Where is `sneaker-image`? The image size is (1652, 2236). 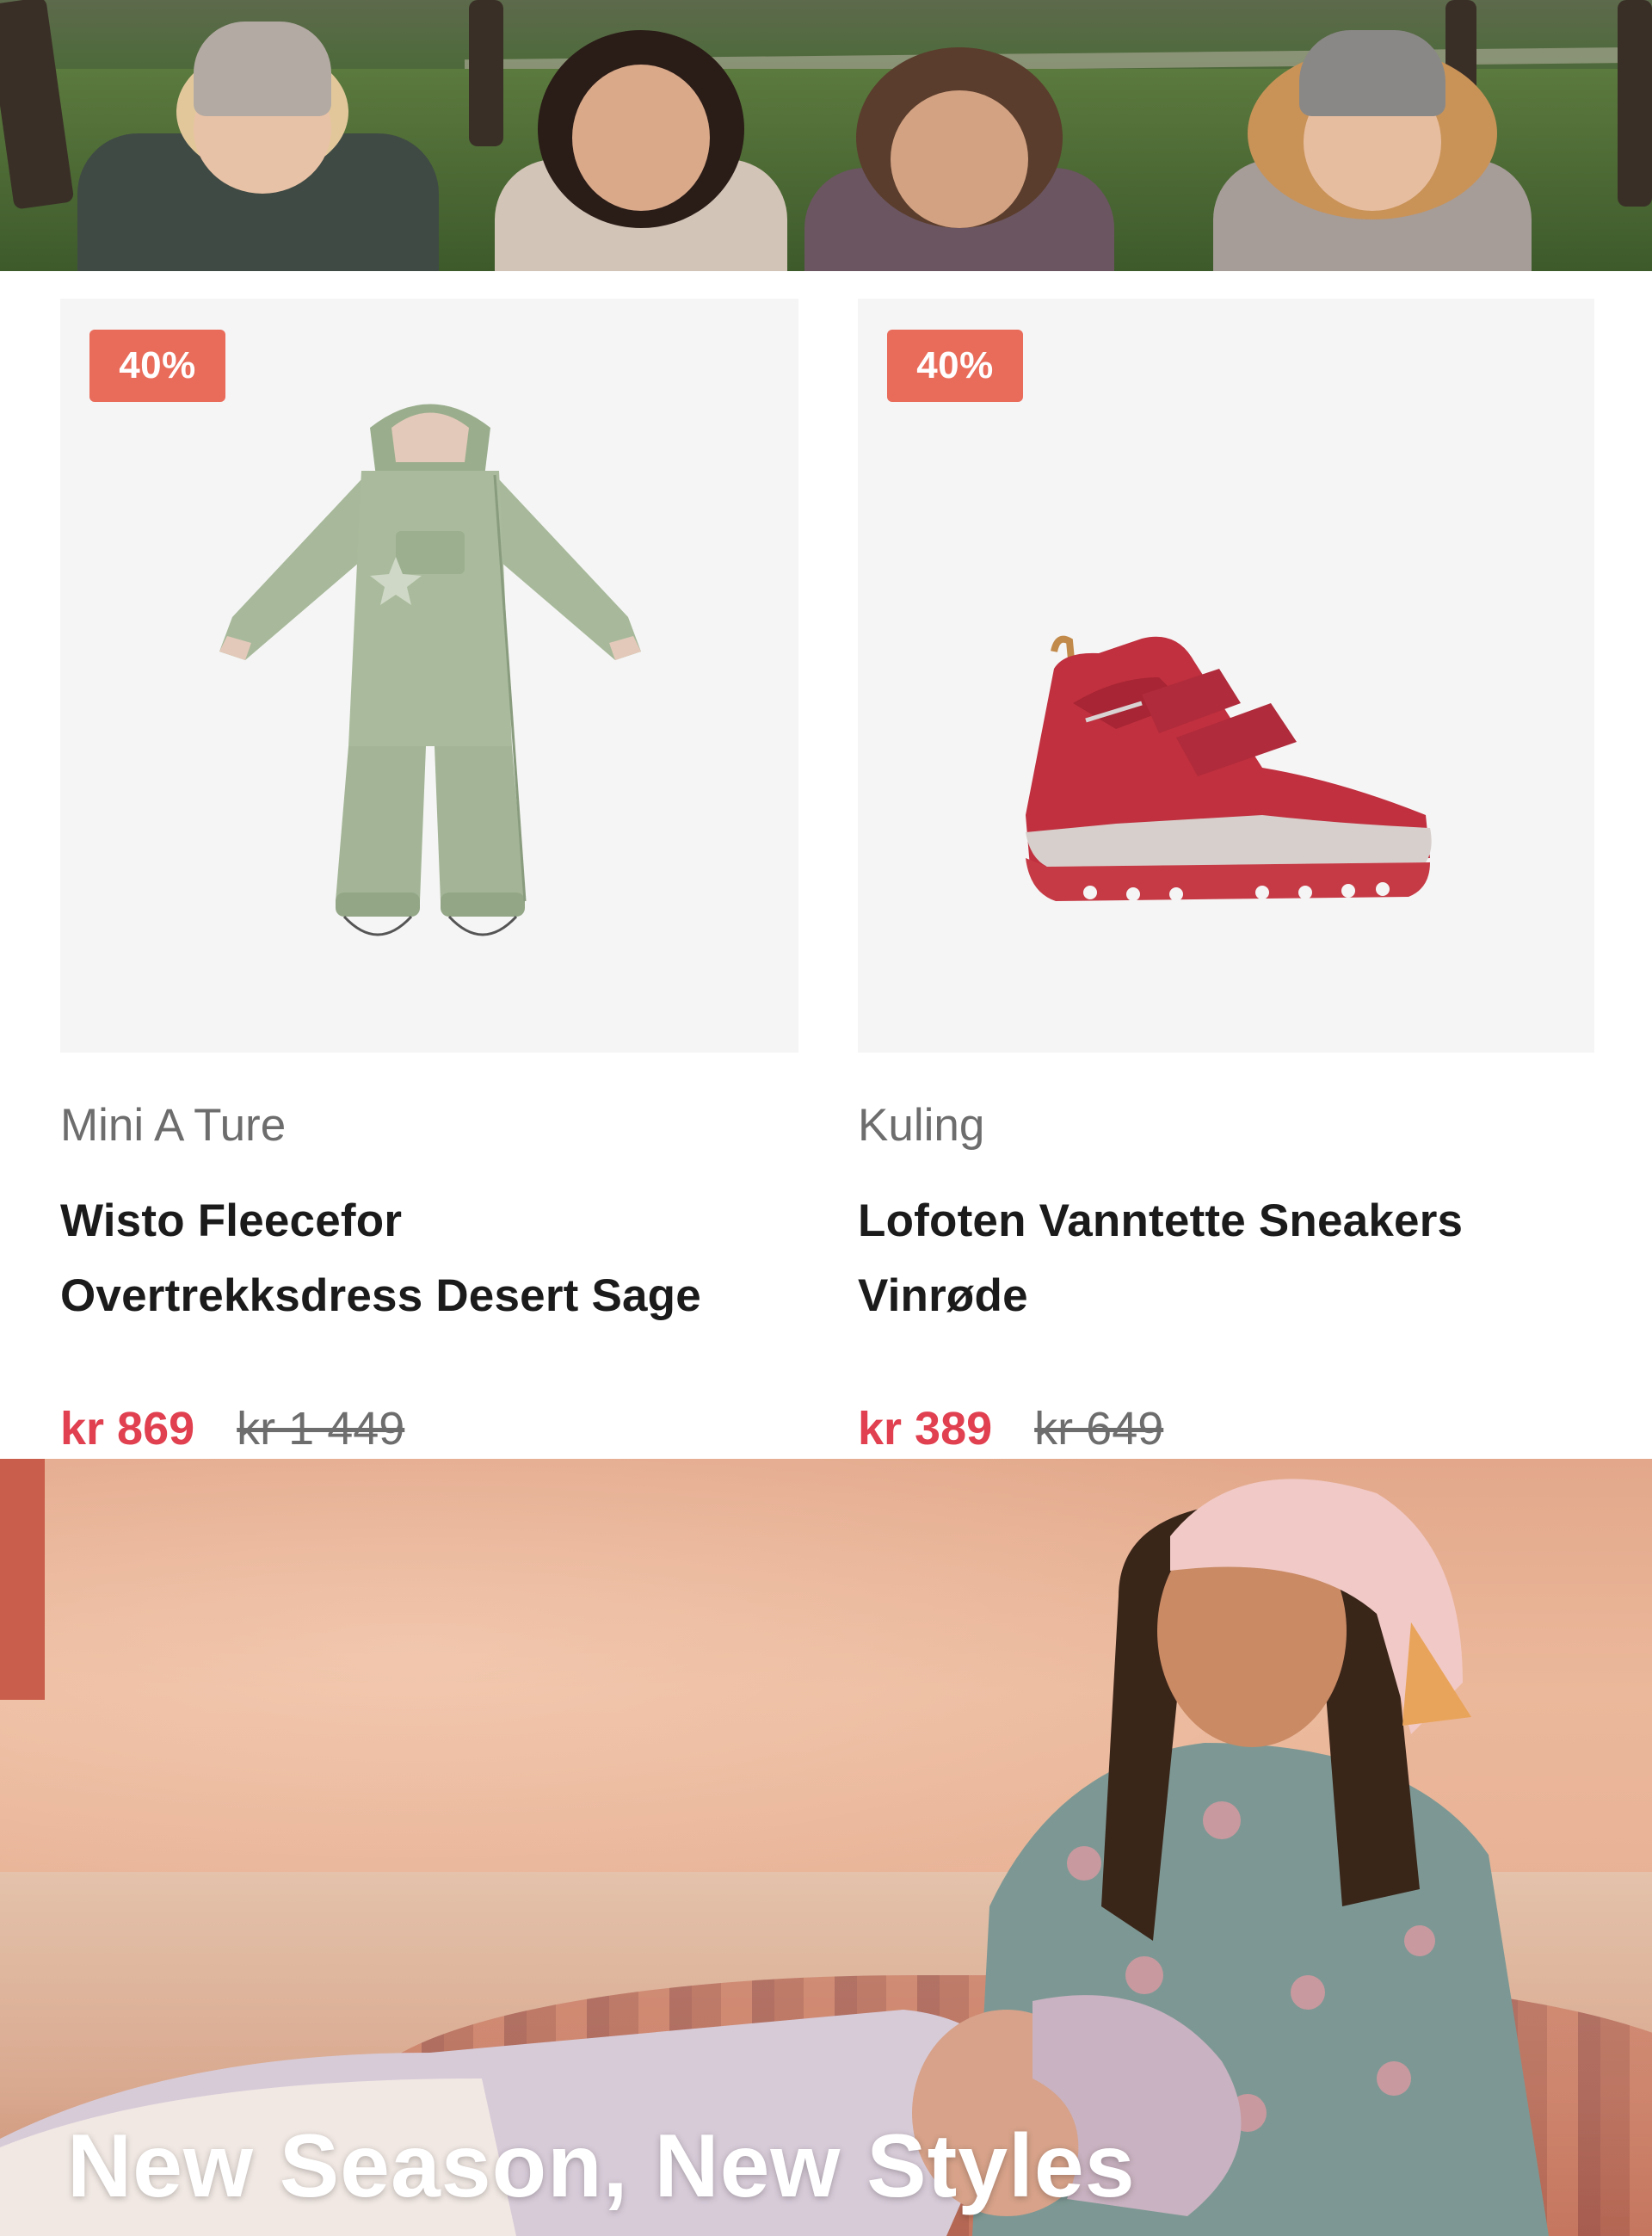 sneaker-image is located at coordinates (1229, 768).